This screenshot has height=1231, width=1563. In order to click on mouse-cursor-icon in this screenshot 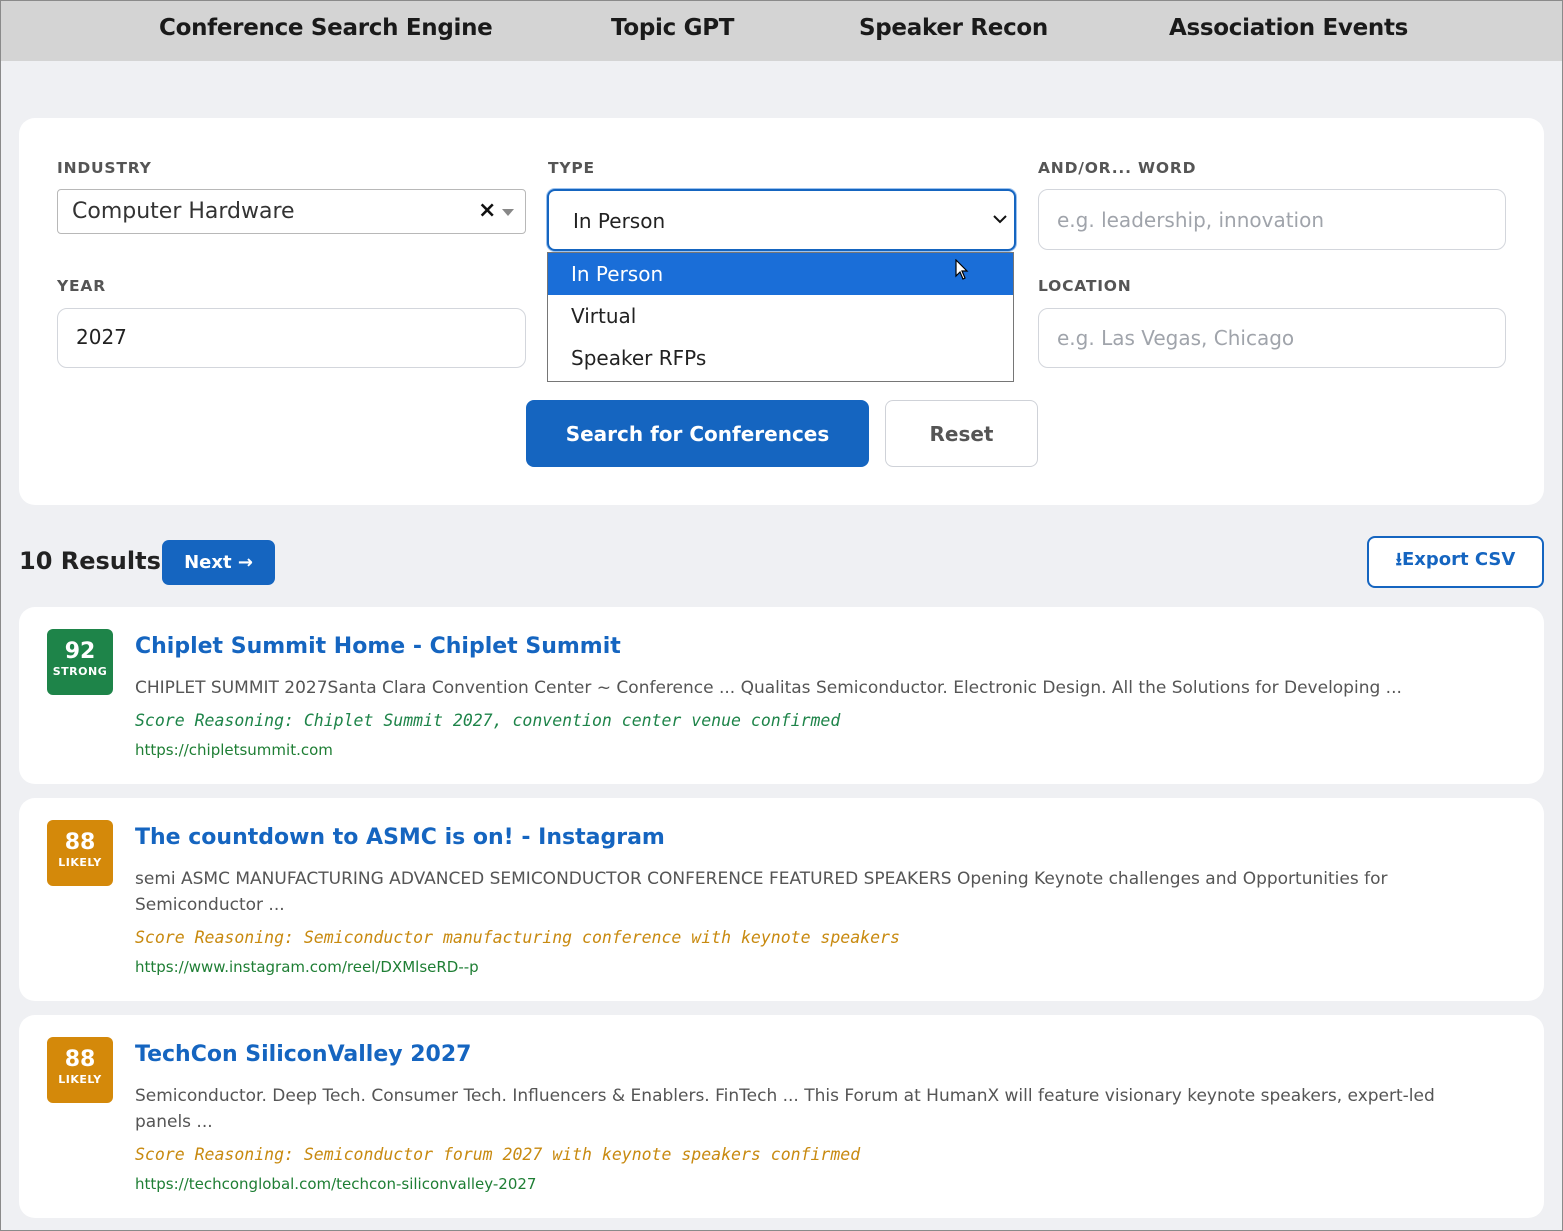, I will do `click(962, 269)`.